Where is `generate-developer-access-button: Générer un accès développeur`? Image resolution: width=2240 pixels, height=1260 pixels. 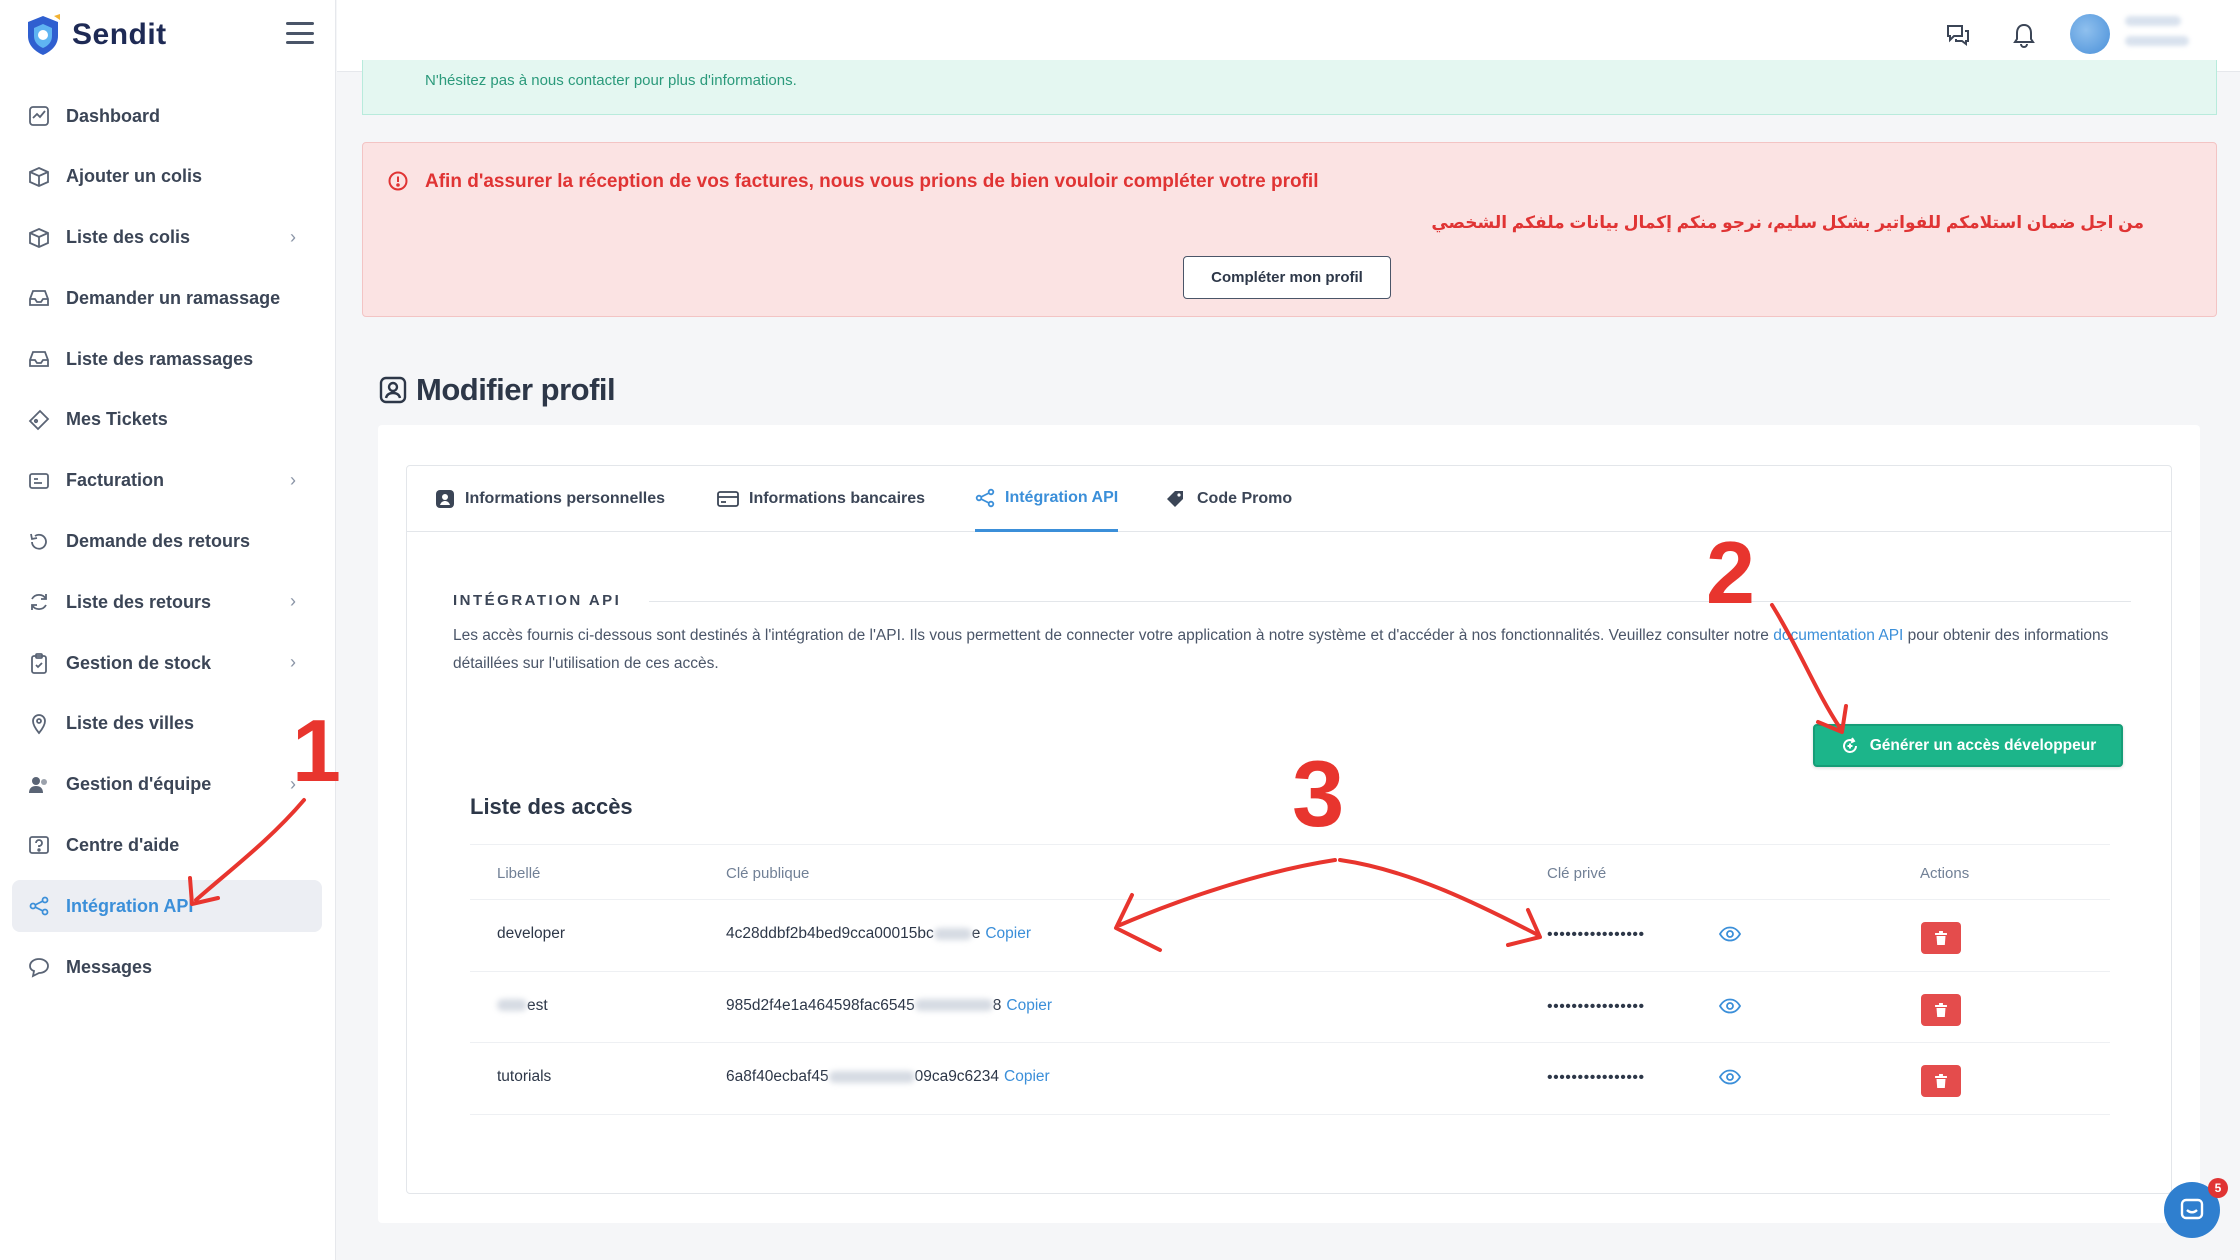 generate-developer-access-button: Générer un accès développeur is located at coordinates (1968, 745).